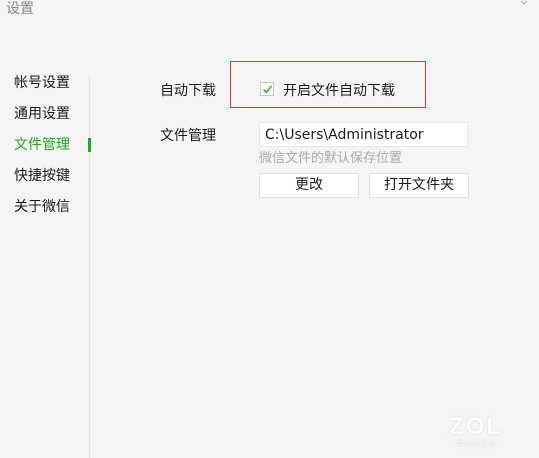 This screenshot has height=458, width=539. I want to click on sidebar-item-file-management: 文件管理, so click(42, 145).